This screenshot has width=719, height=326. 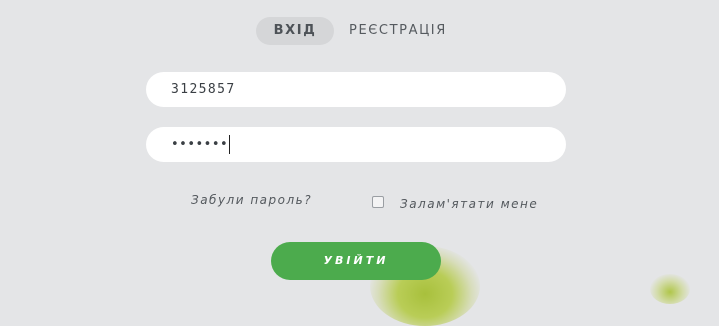 What do you see at coordinates (368, 89) in the screenshot?
I see `login-input` at bounding box center [368, 89].